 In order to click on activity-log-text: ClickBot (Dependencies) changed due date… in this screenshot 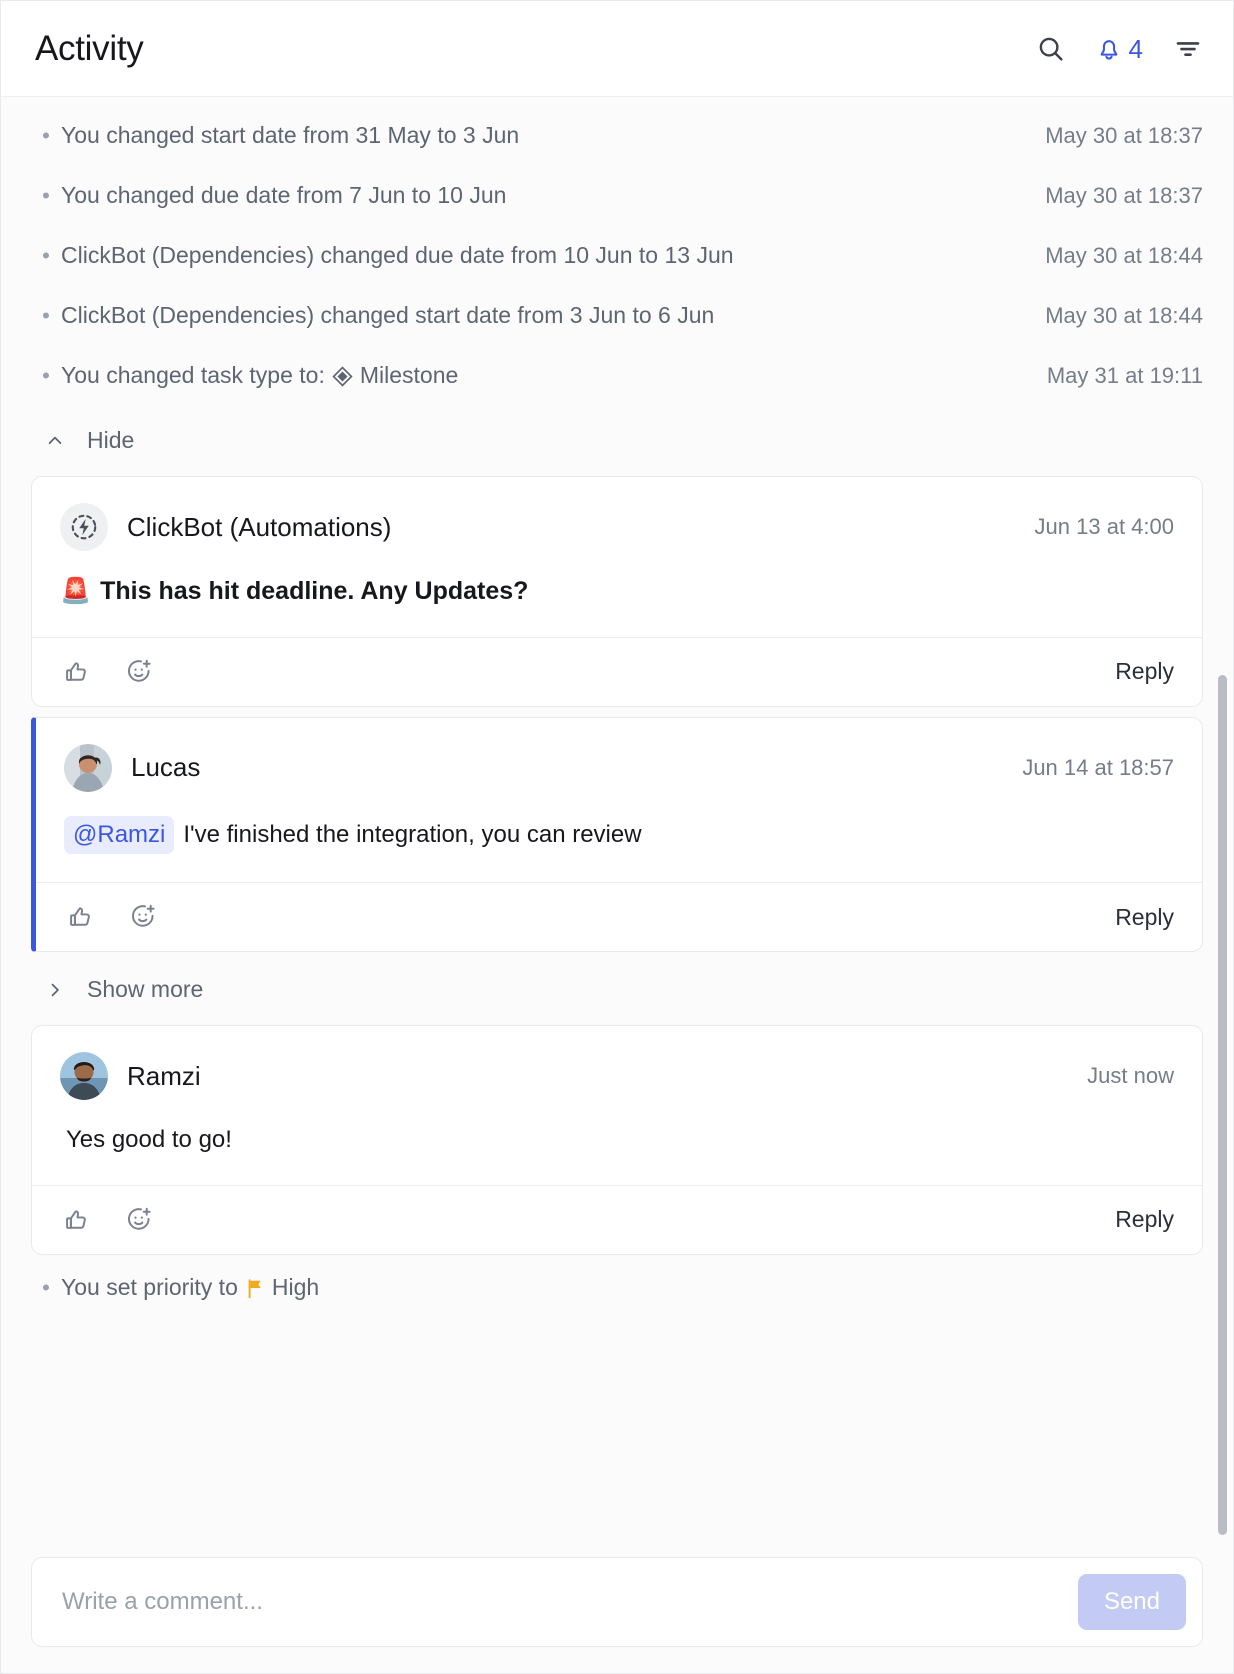, I will do `click(397, 255)`.